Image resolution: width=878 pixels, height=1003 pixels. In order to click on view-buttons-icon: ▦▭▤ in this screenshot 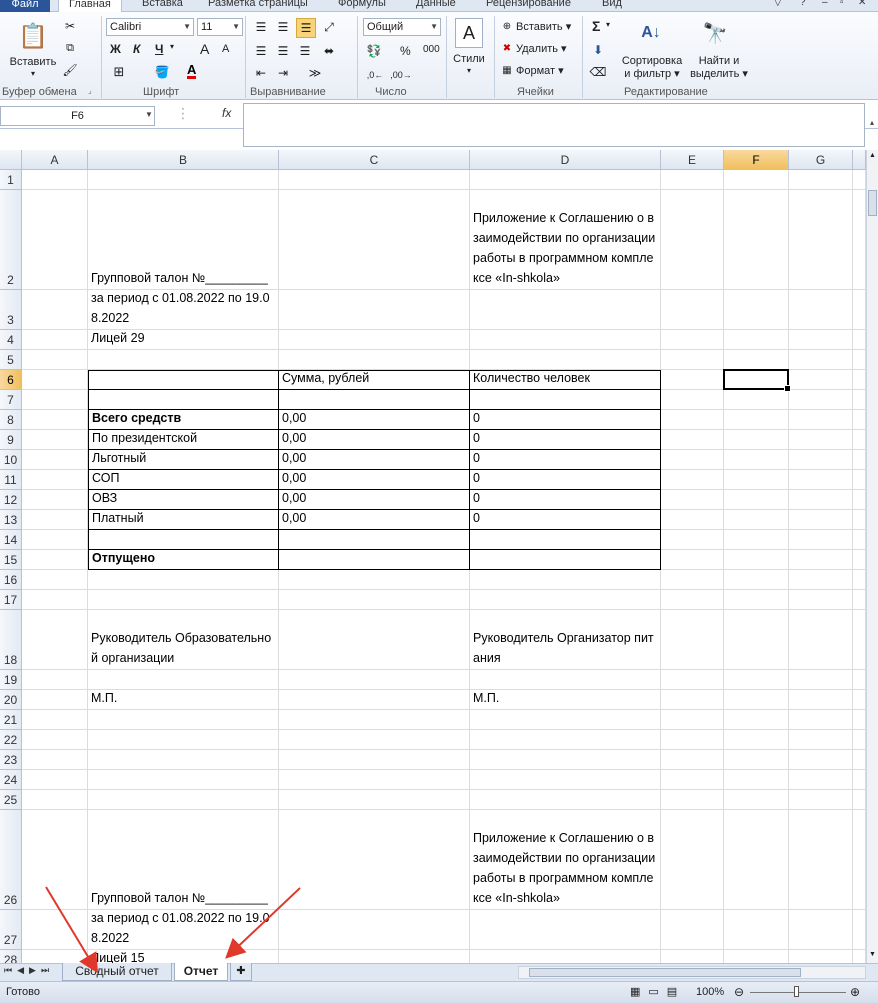, I will do `click(657, 991)`.